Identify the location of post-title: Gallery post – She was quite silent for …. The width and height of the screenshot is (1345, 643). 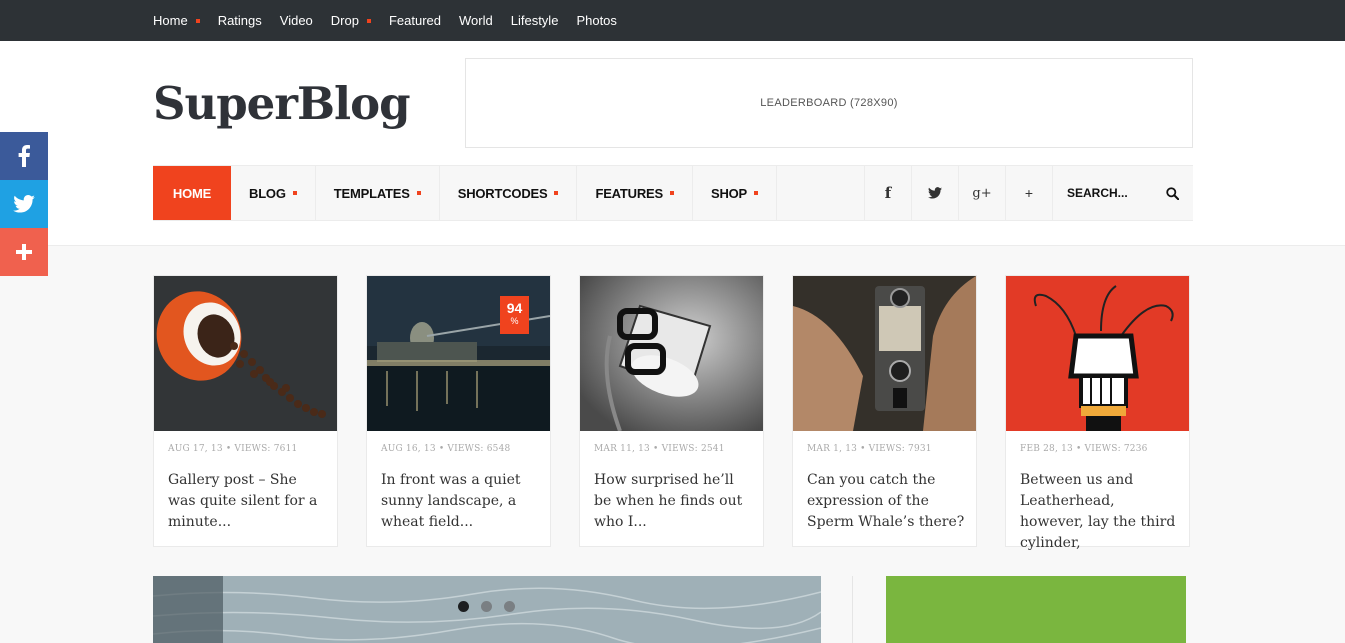
(248, 501).